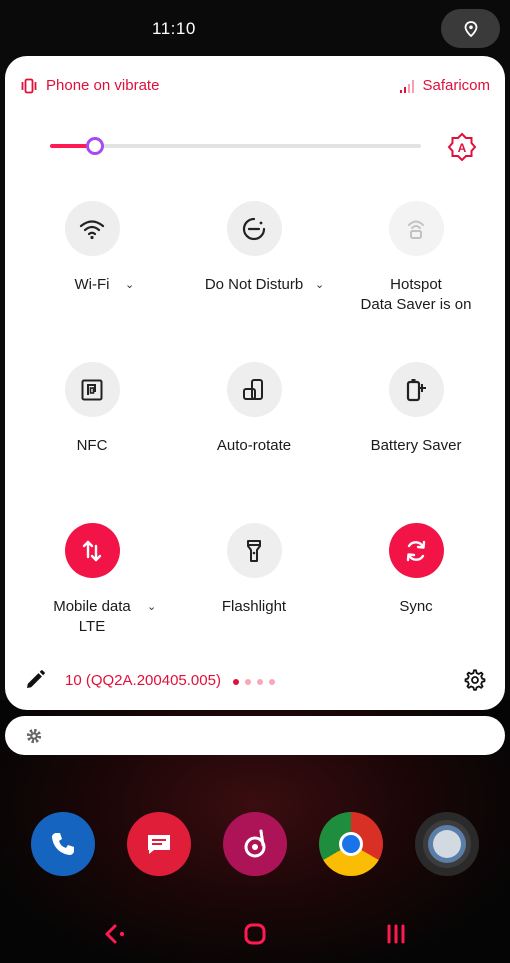 The width and height of the screenshot is (510, 963). I want to click on qs-header: Phone on vibrate Safaricom, so click(255, 88).